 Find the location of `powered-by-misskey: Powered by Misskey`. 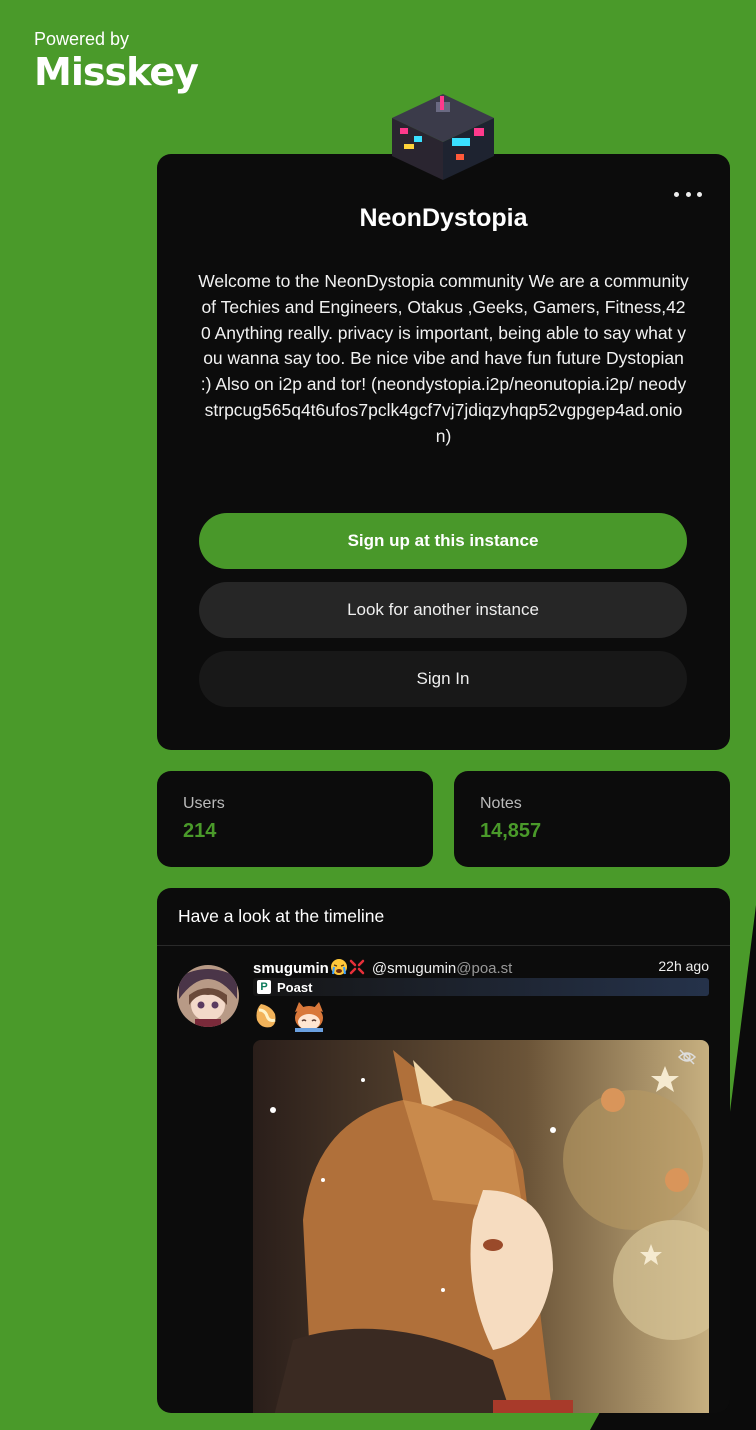

powered-by-misskey: Powered by Misskey is located at coordinates (116, 61).